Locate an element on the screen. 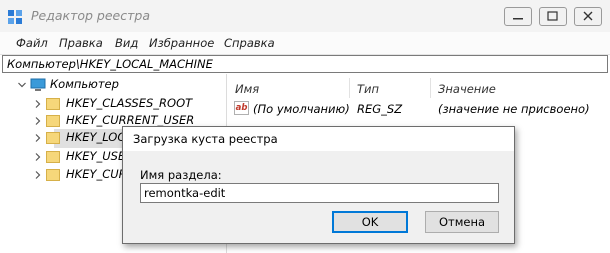 The image size is (610, 253). registry-editor-icon is located at coordinates (15, 17).